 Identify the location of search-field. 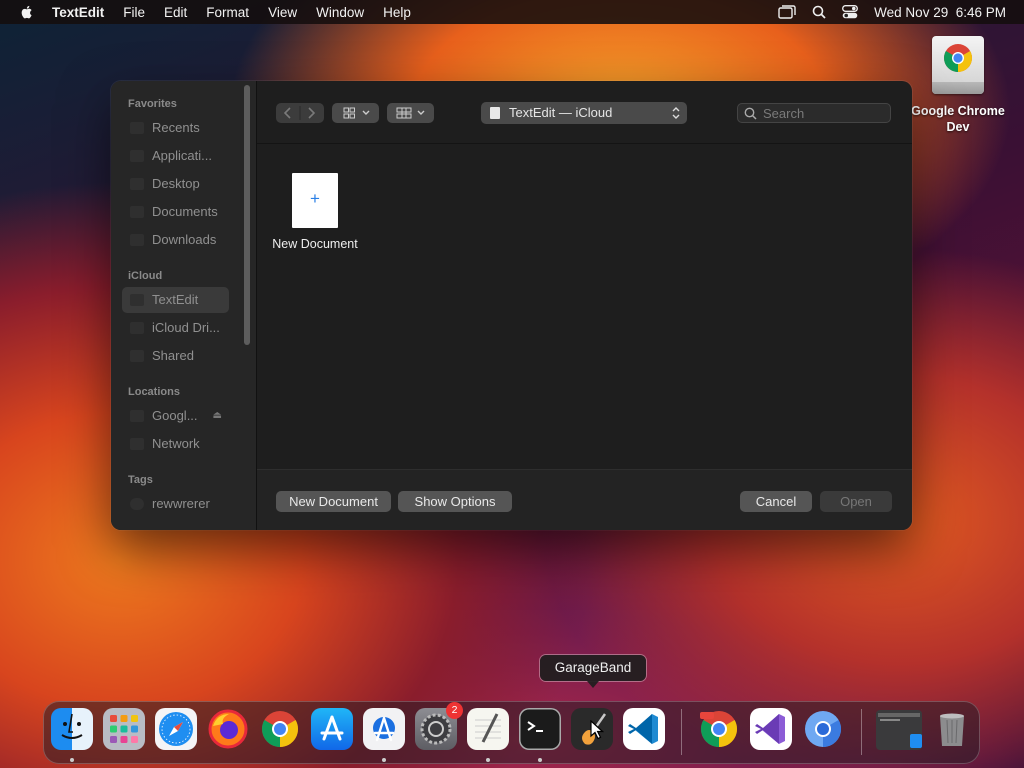
(814, 113).